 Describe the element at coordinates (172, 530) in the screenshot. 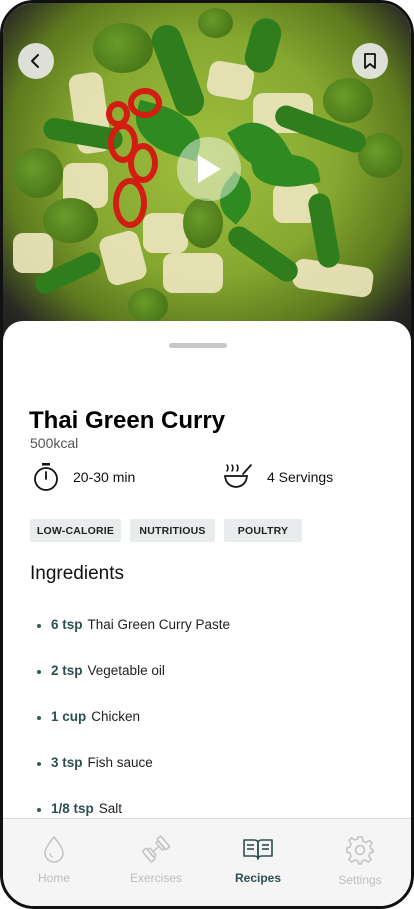

I see `tag-nutritious: NUTRITIOUS` at that location.